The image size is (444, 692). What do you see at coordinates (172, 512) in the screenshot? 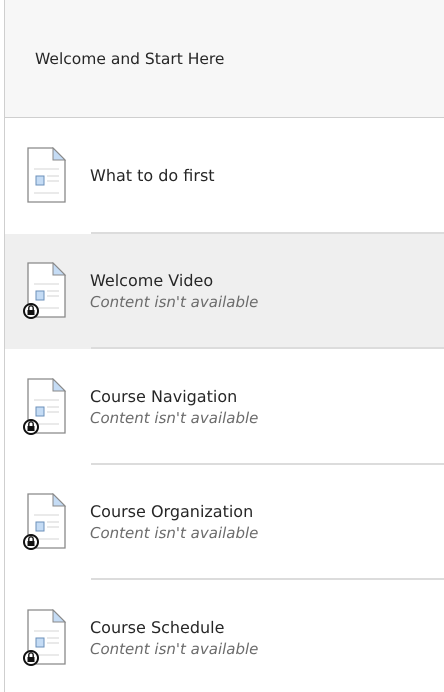
I see `item-title: Course Organization` at bounding box center [172, 512].